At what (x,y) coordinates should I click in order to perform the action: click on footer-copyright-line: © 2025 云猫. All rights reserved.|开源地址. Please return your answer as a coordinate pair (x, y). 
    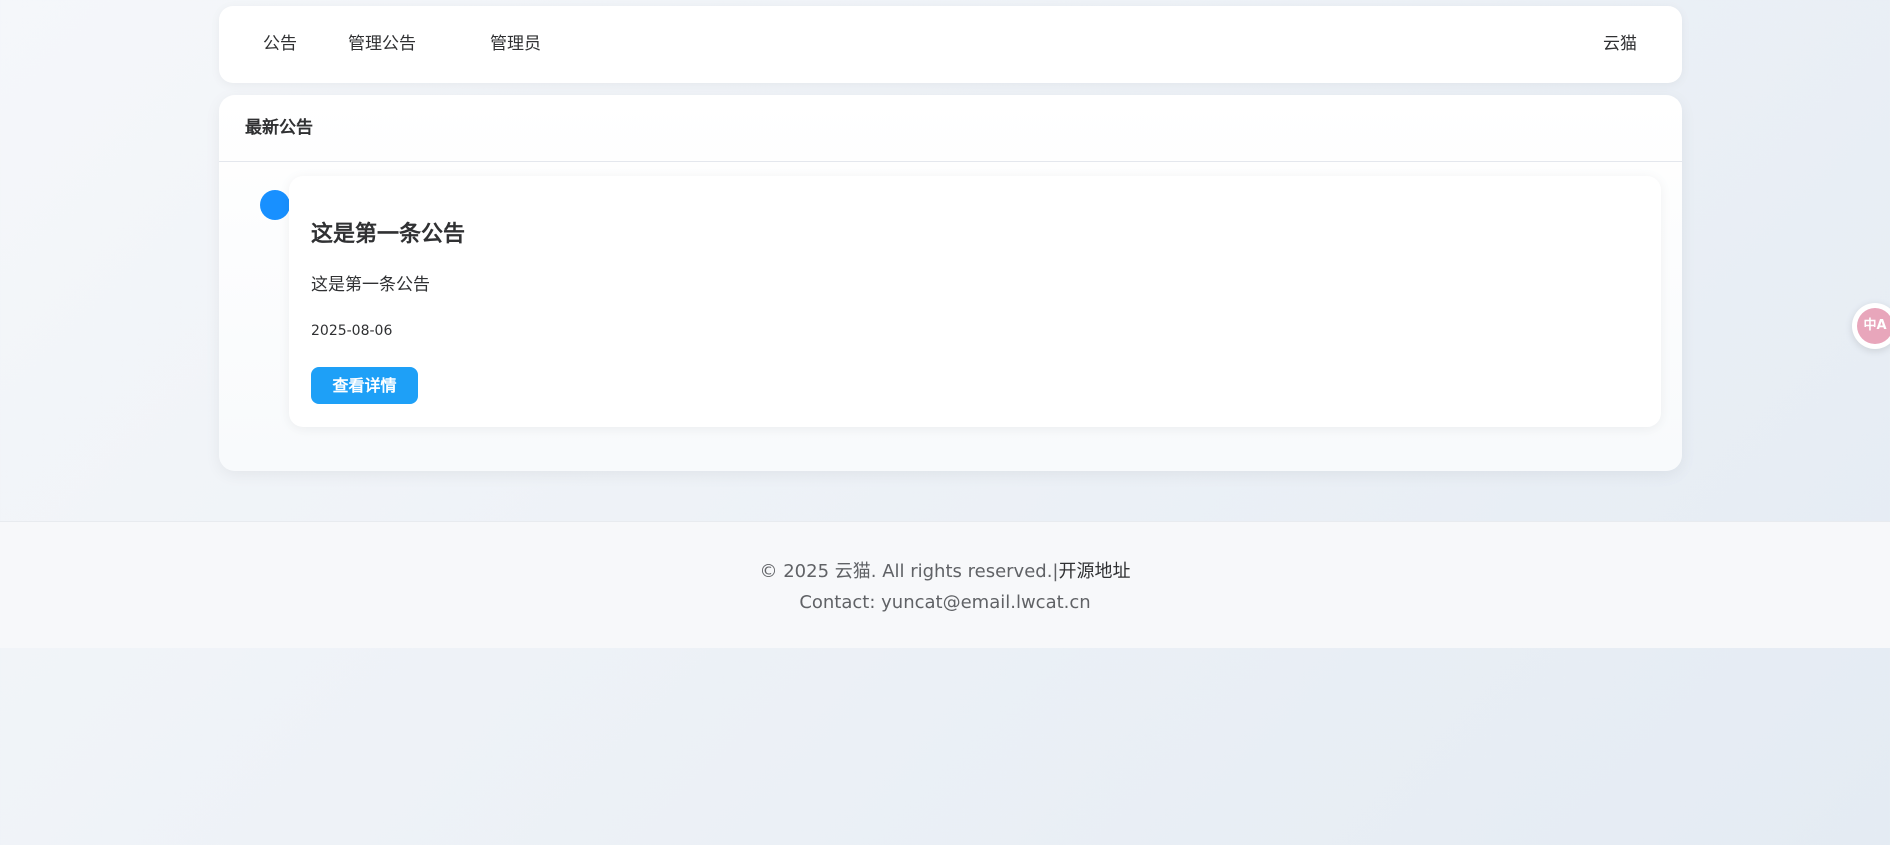
    Looking at the image, I should click on (945, 570).